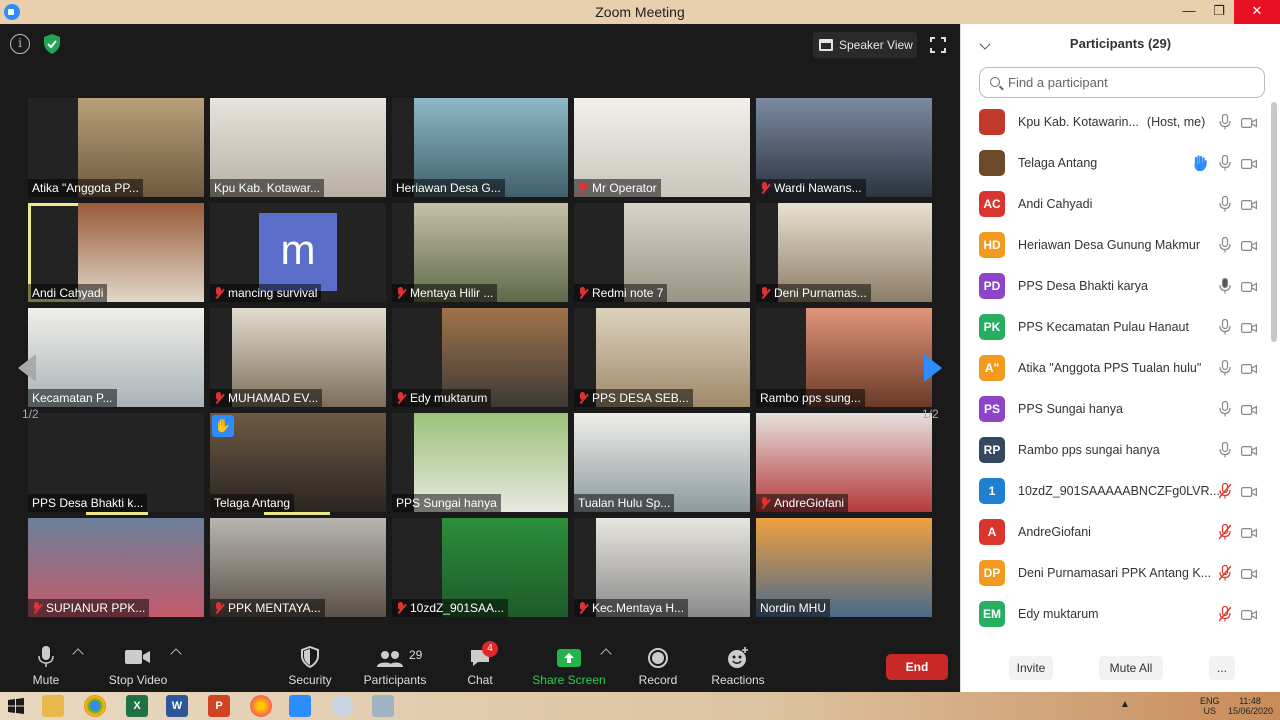 This screenshot has height=720, width=1280. I want to click on share-screen-button: Share Screen, so click(569, 665).